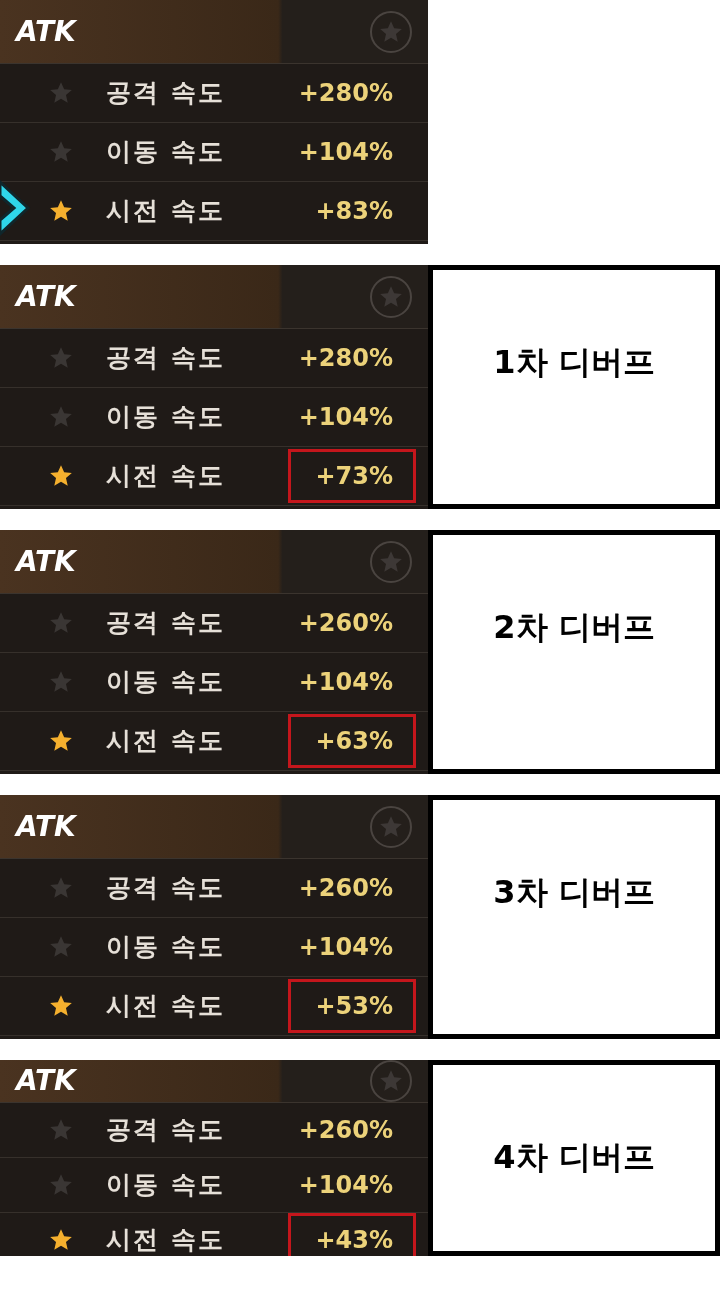  What do you see at coordinates (354, 211) in the screenshot?
I see `stat-value: +83%` at bounding box center [354, 211].